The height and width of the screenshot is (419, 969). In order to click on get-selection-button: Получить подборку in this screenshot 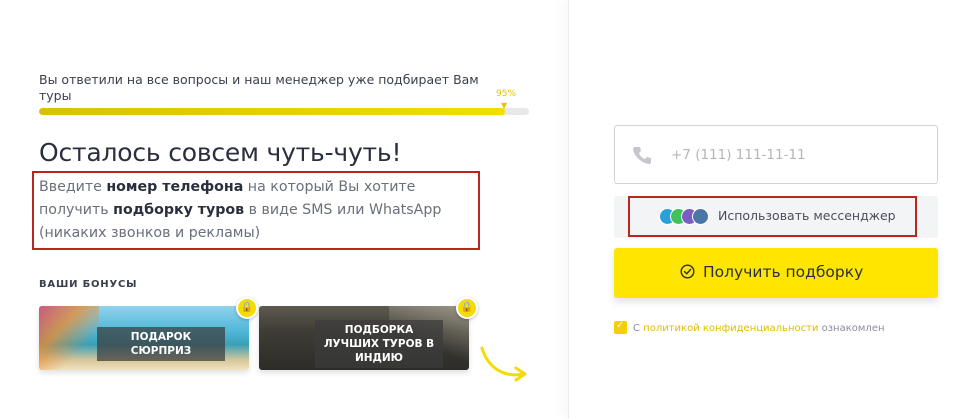, I will do `click(776, 273)`.